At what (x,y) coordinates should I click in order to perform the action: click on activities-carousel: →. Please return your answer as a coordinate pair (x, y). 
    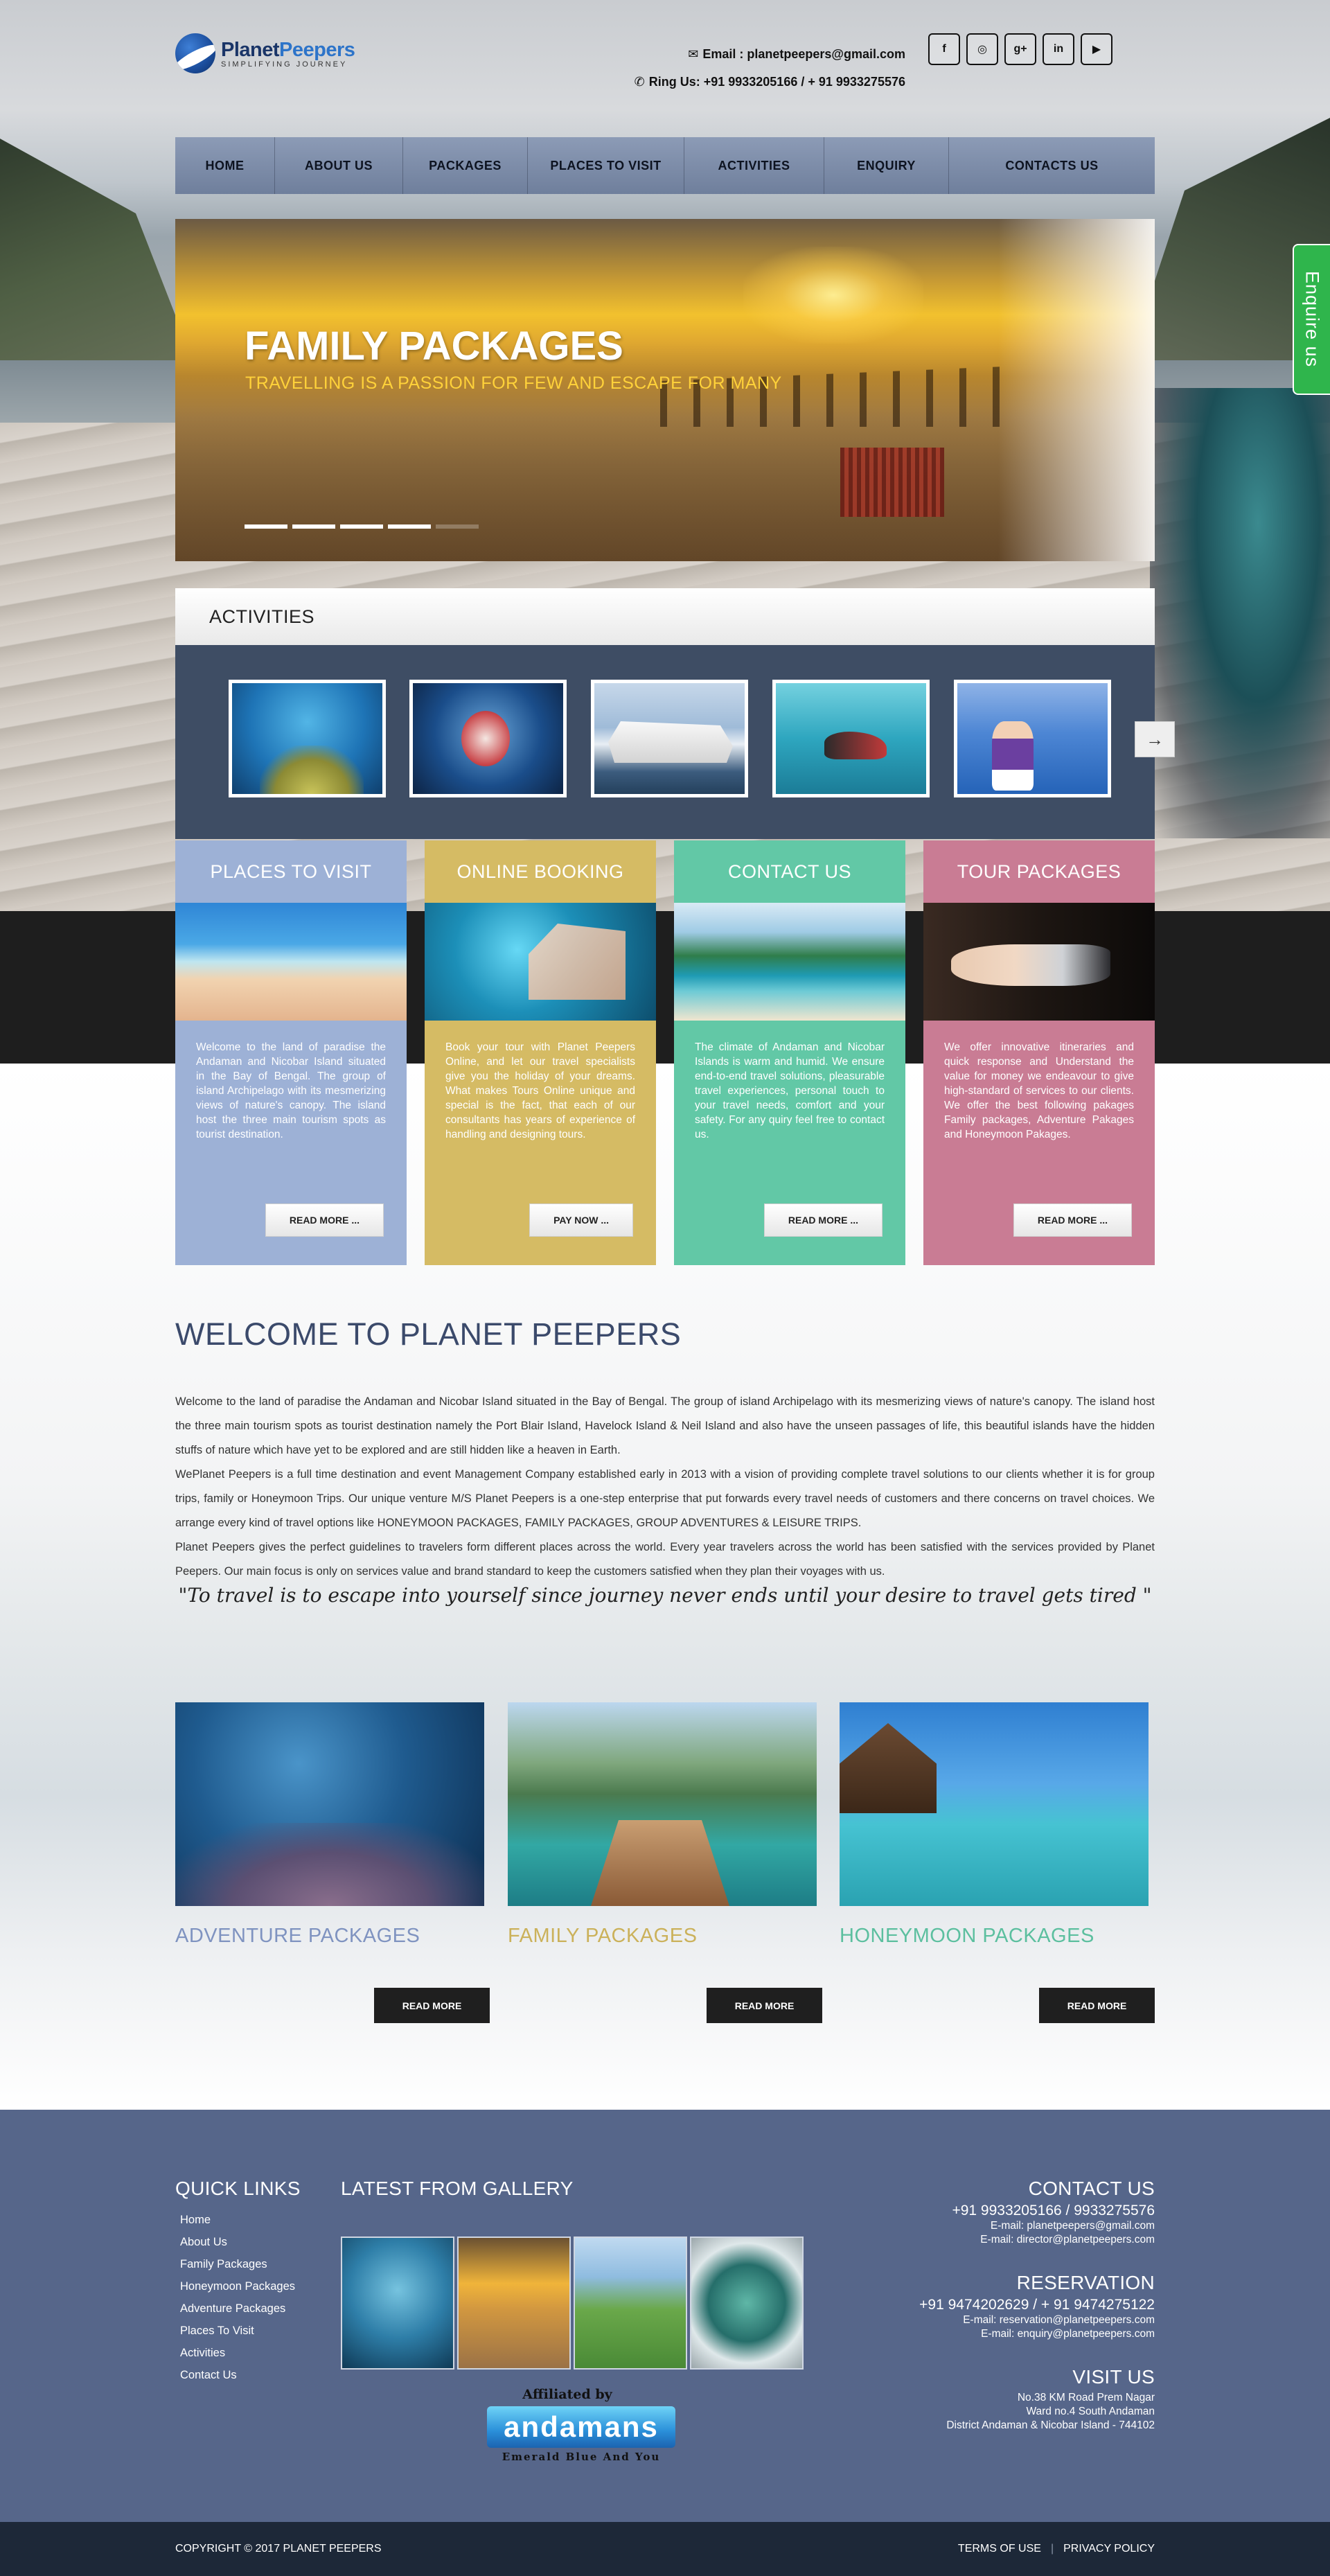
    Looking at the image, I should click on (675, 742).